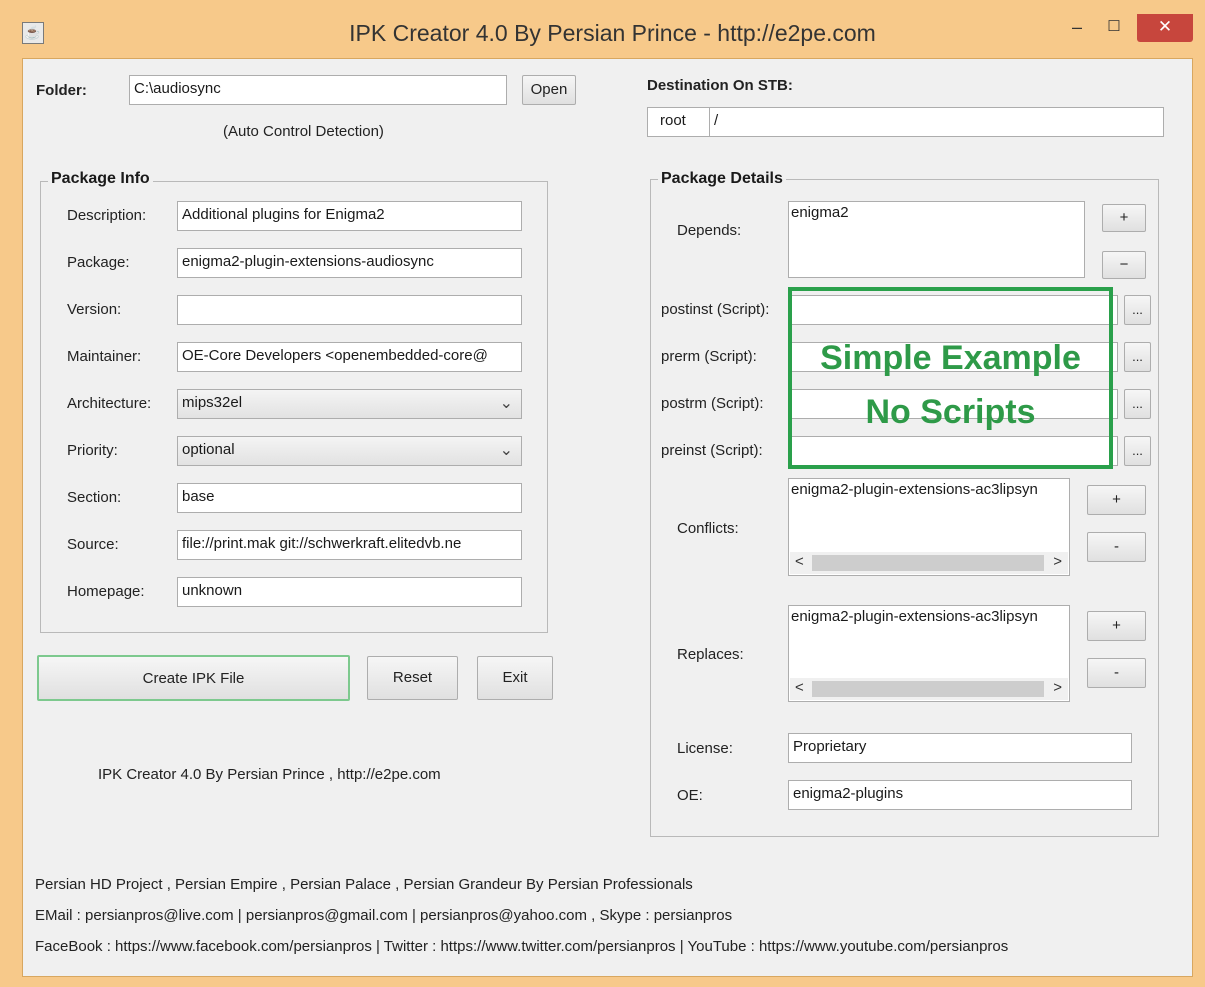  Describe the element at coordinates (349, 404) in the screenshot. I see `architecture-select: mips32el ⌄` at that location.